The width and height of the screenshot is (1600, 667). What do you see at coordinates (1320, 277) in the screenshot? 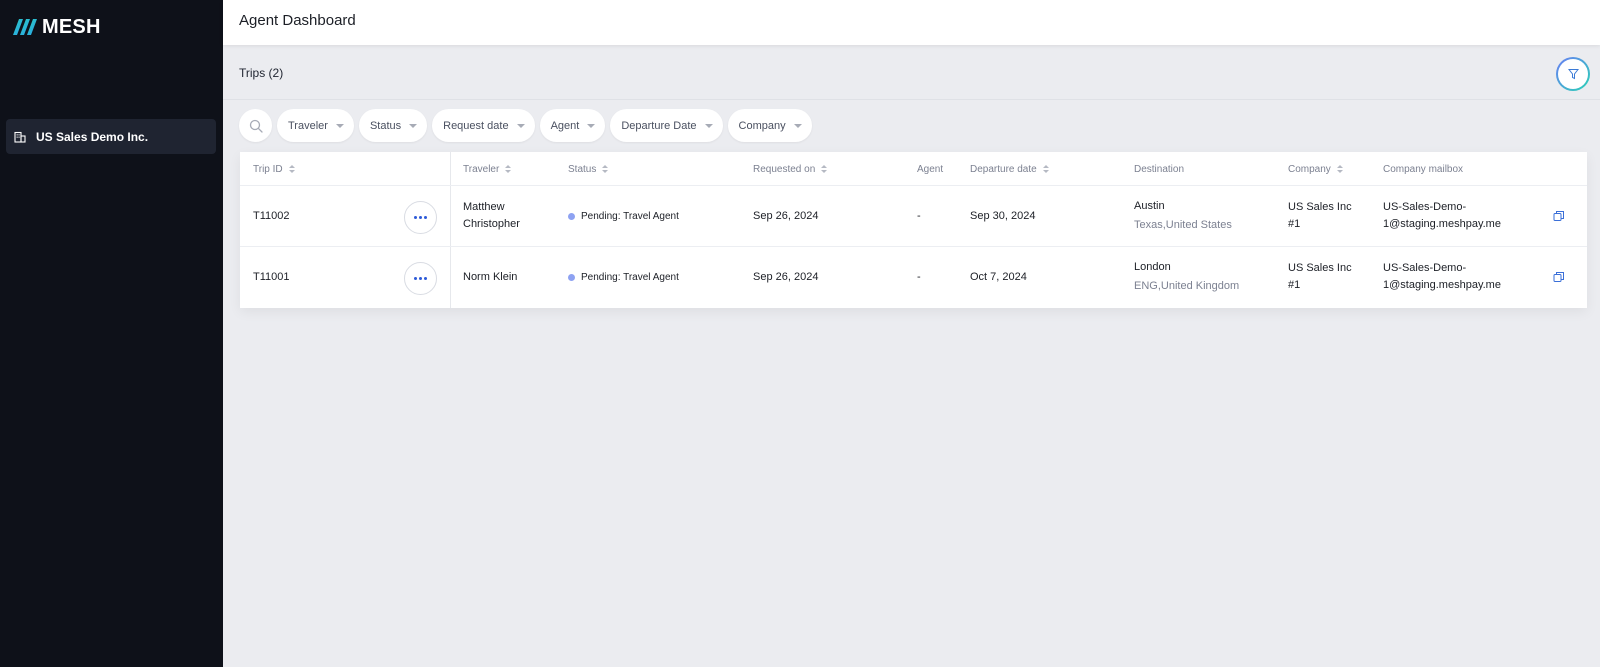
I see `company: US Sales Inc #1` at bounding box center [1320, 277].